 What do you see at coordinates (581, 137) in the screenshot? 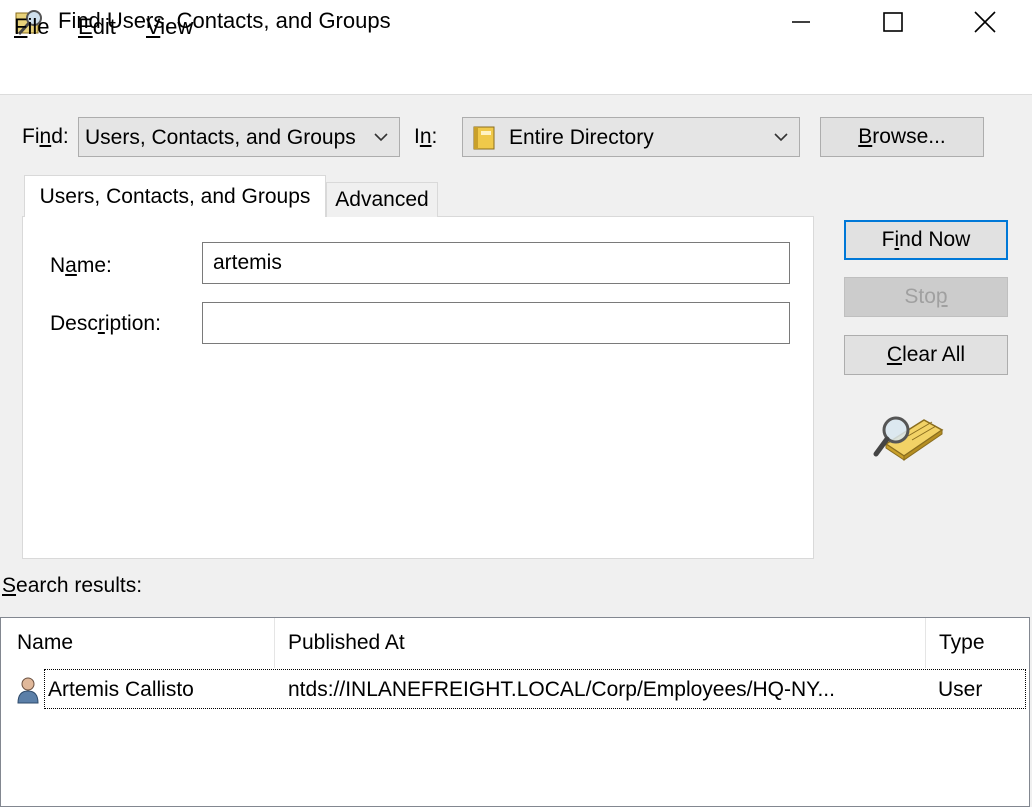
I see `search-scope-value: Entire Directory` at bounding box center [581, 137].